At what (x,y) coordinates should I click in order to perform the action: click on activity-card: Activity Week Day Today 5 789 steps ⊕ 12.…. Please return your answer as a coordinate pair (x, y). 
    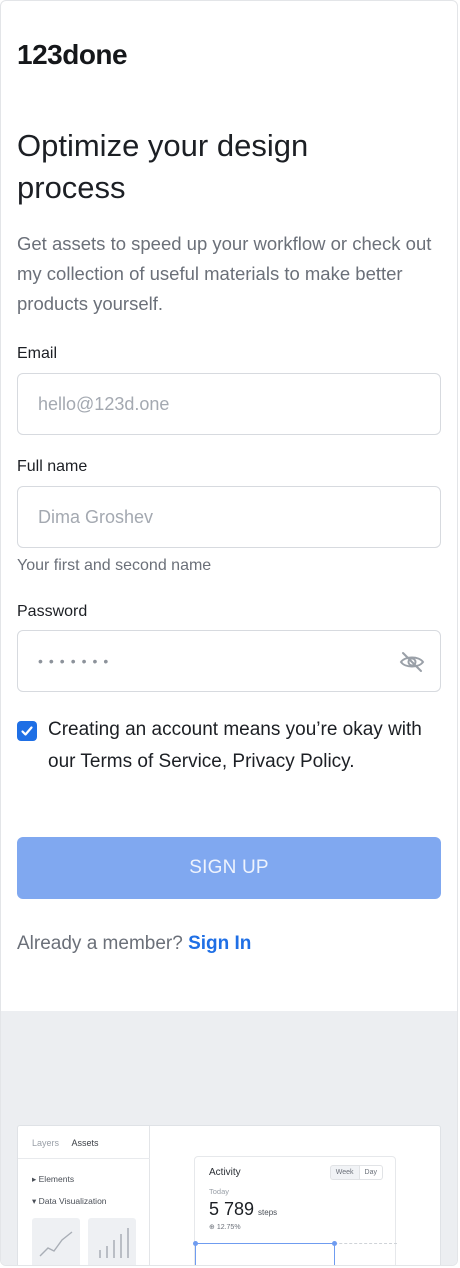
    Looking at the image, I should click on (295, 1210).